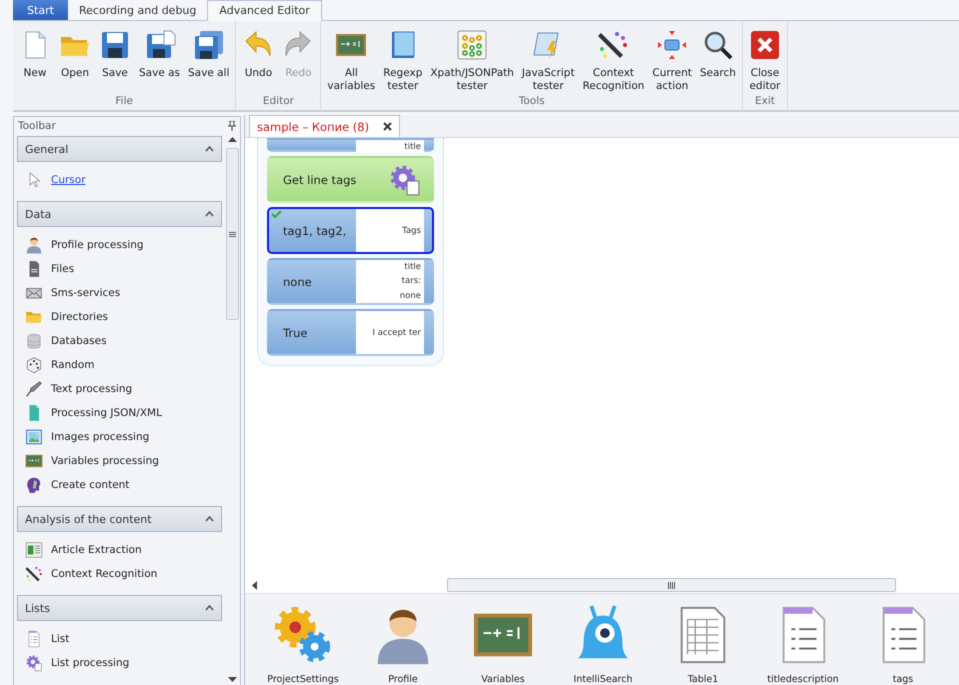 This screenshot has height=685, width=959. Describe the element at coordinates (119, 214) in the screenshot. I see `section-header: Data` at that location.